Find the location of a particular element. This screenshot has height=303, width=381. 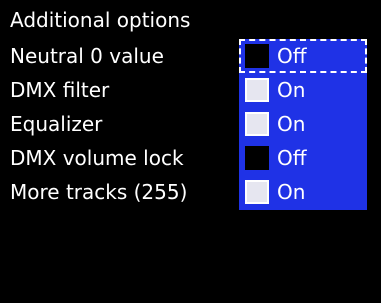

option-label-dmx-filter: DMX filter is located at coordinates (60, 90).